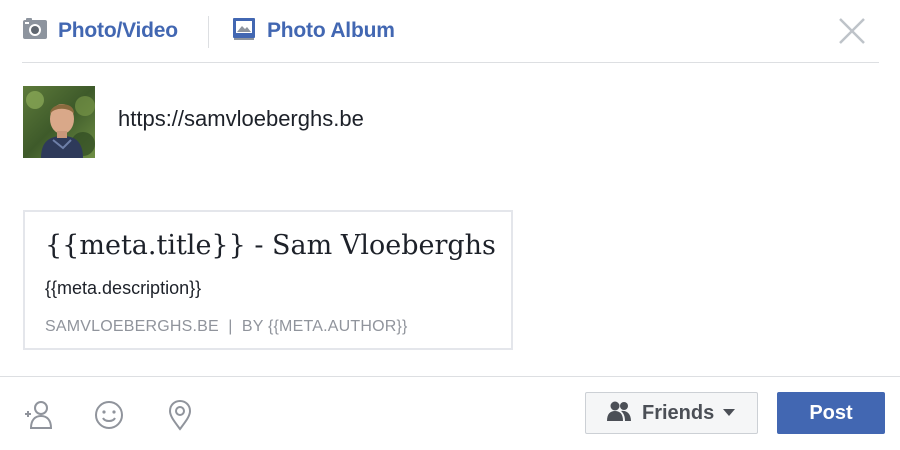 The height and width of the screenshot is (450, 900). Describe the element at coordinates (226, 326) in the screenshot. I see `link-preview-source: SAMVLOEBERGHS.BE | BY {{META.AUTHOR}}` at that location.